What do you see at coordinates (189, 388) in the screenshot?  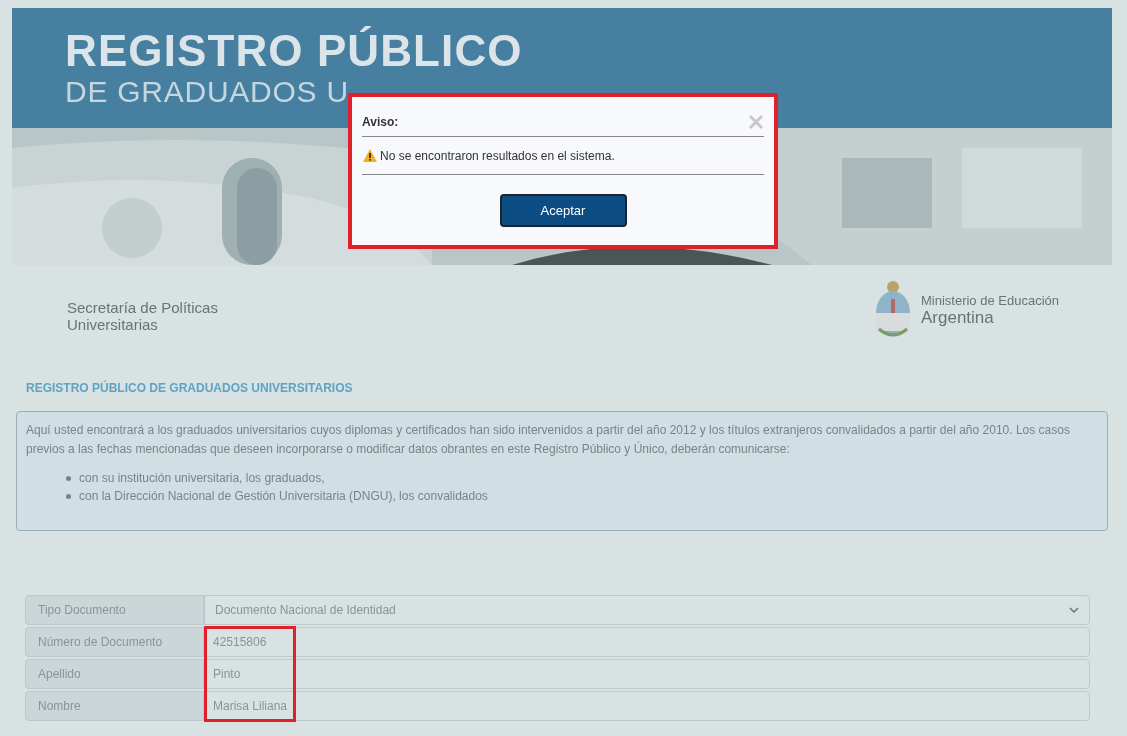 I see `section-heading: REGISTRO PÚBLICO DE GRADUADOS UNIVERSITARIOS` at bounding box center [189, 388].